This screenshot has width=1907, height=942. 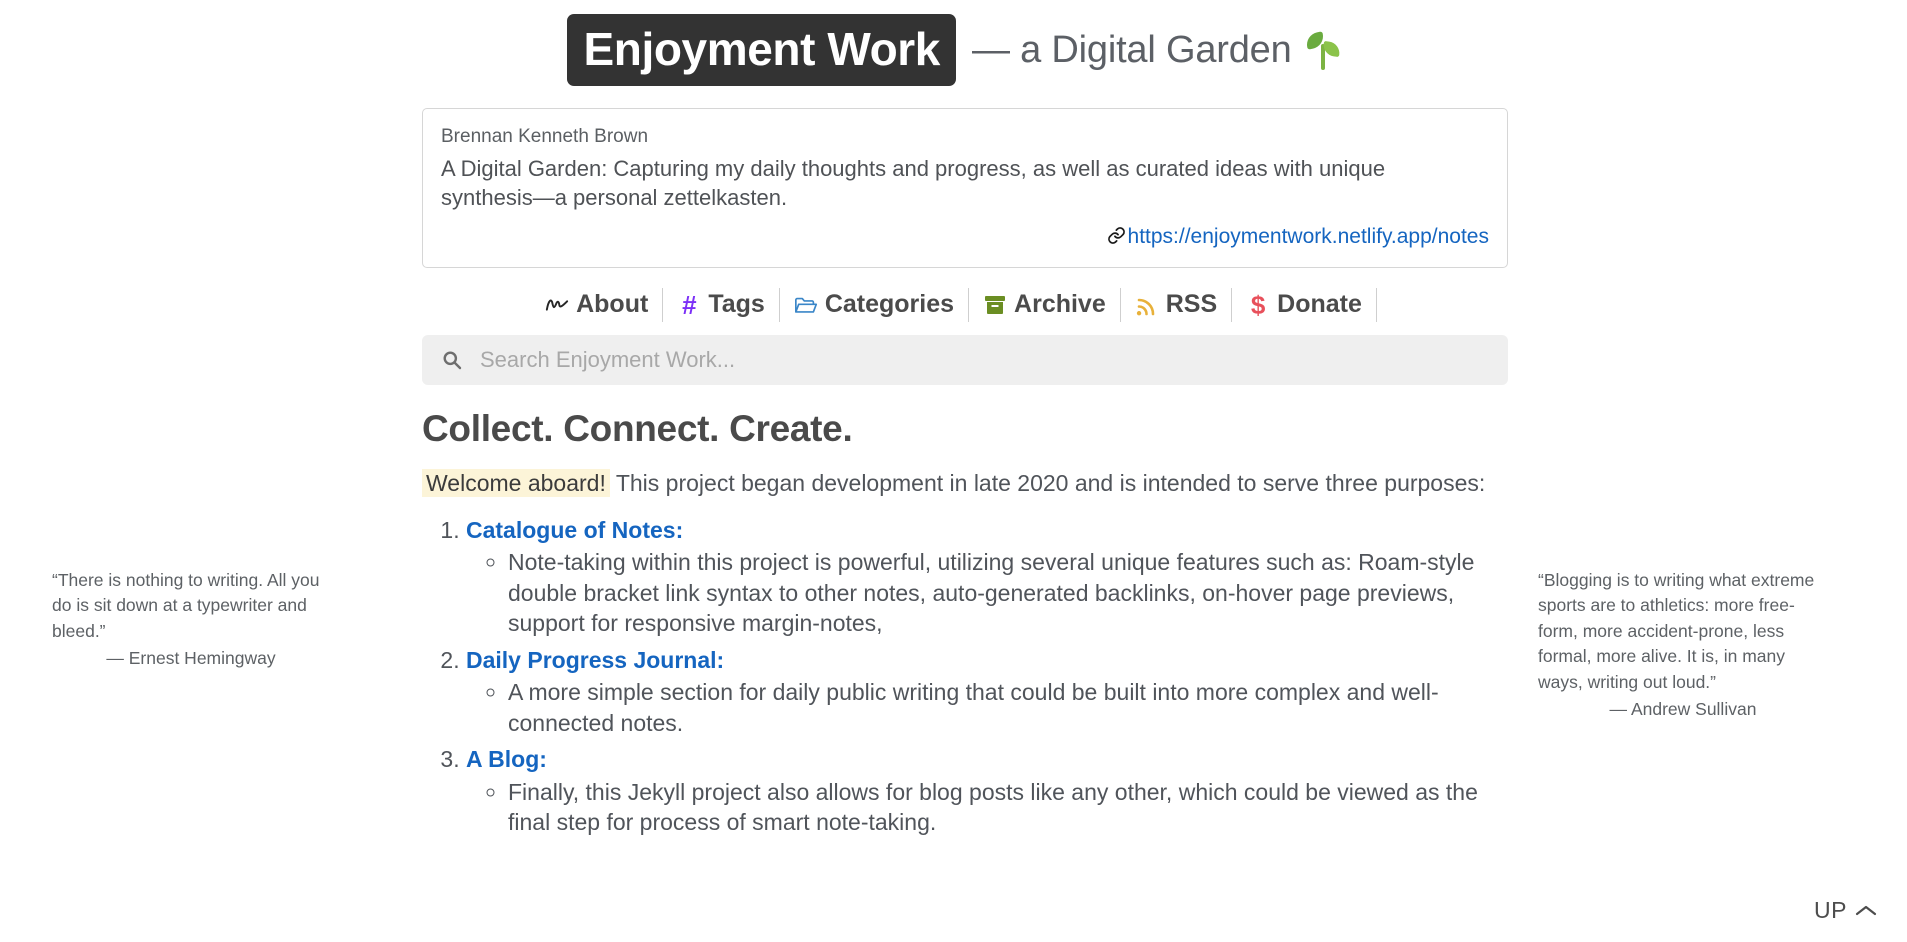 What do you see at coordinates (545, 136) in the screenshot?
I see `site-author: Brennan Kenneth Brown` at bounding box center [545, 136].